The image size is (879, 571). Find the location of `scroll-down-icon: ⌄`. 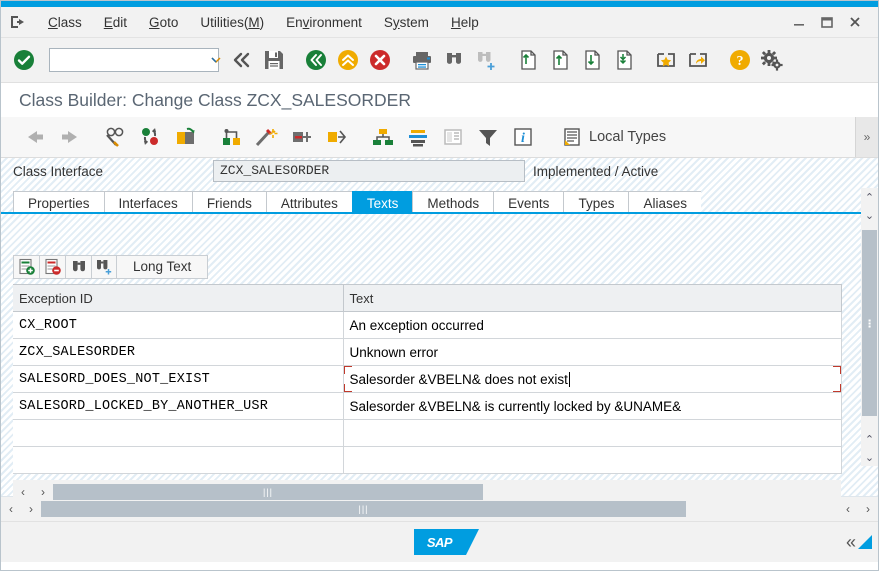

scroll-down-icon: ⌄ is located at coordinates (869, 215).